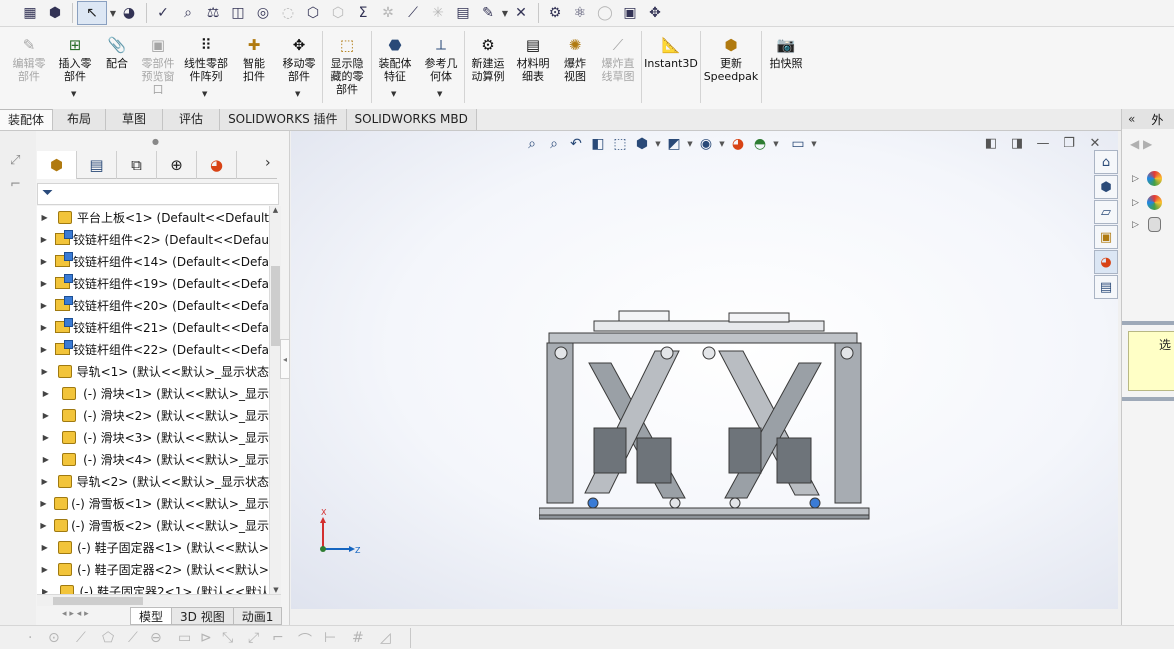 Image resolution: width=1174 pixels, height=649 pixels. I want to click on tree-horizontal-scrollbar, so click(159, 600).